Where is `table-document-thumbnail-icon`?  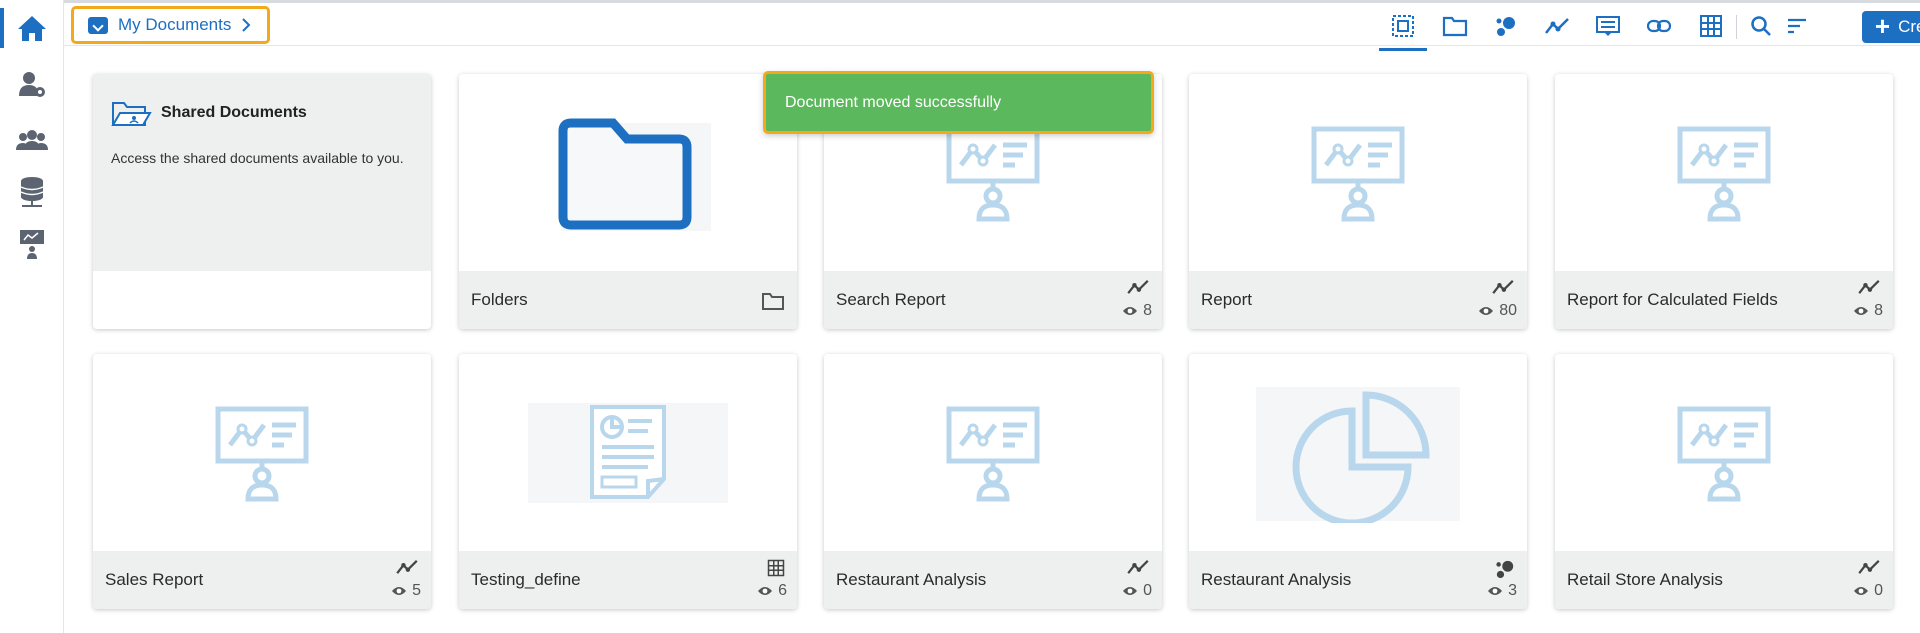 table-document-thumbnail-icon is located at coordinates (628, 452).